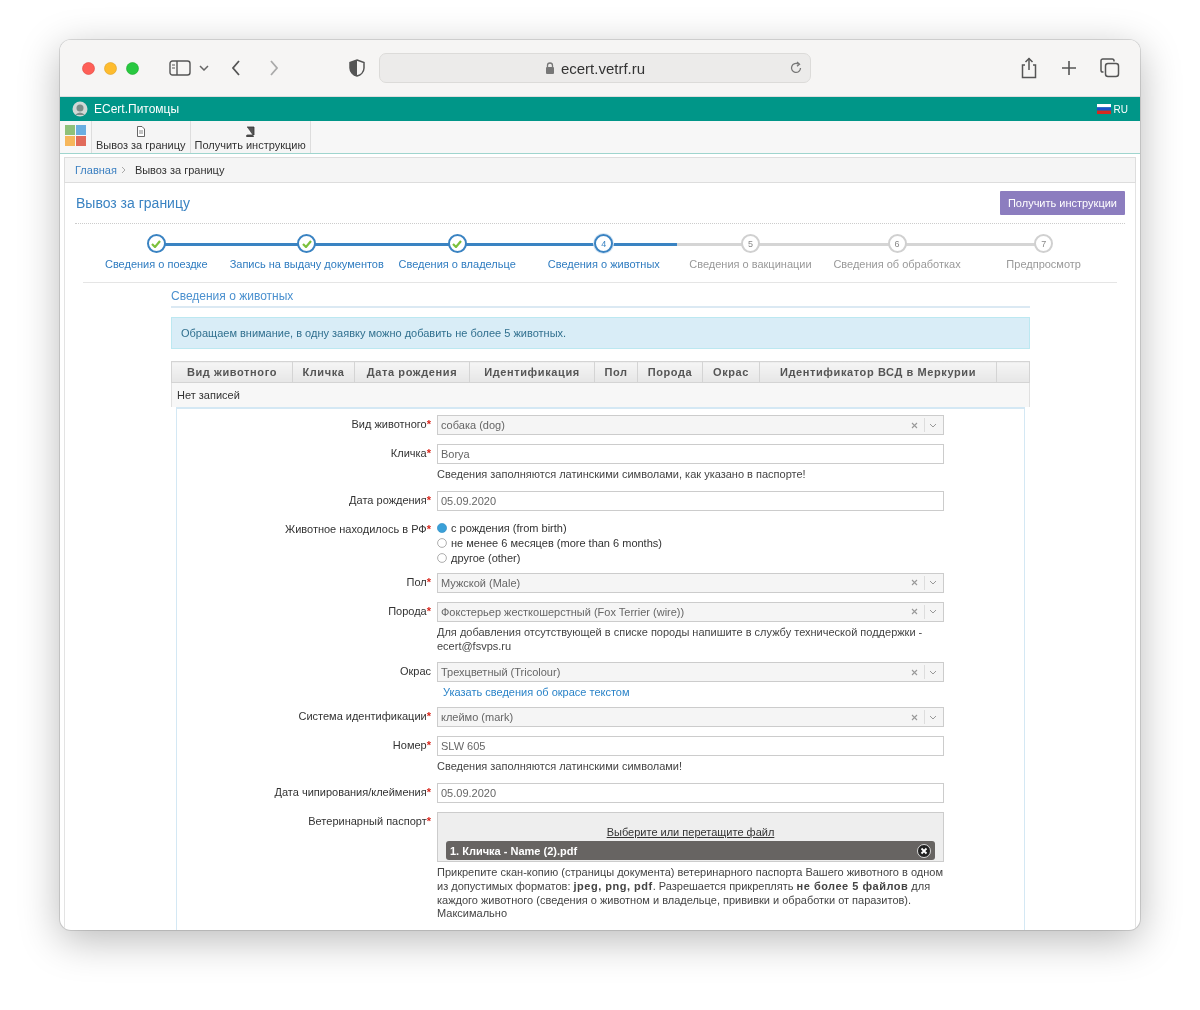 Image resolution: width=1200 pixels, height=1010 pixels. I want to click on field-hint: Для добавления отсутствующей в списке породы напишите в службу технической поддержки - ecert@fsvps.ru, so click(680, 639).